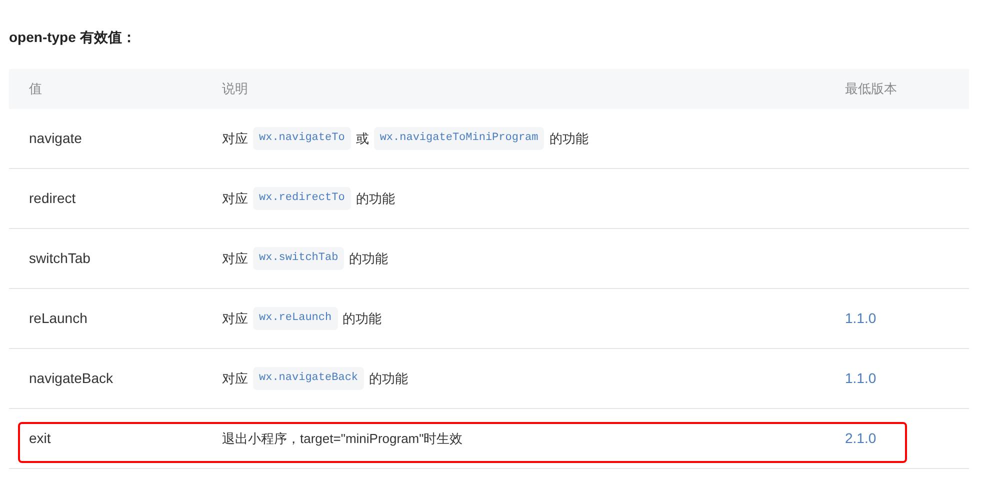 Image resolution: width=996 pixels, height=479 pixels. I want to click on table-cell: reLaunch, so click(58, 318).